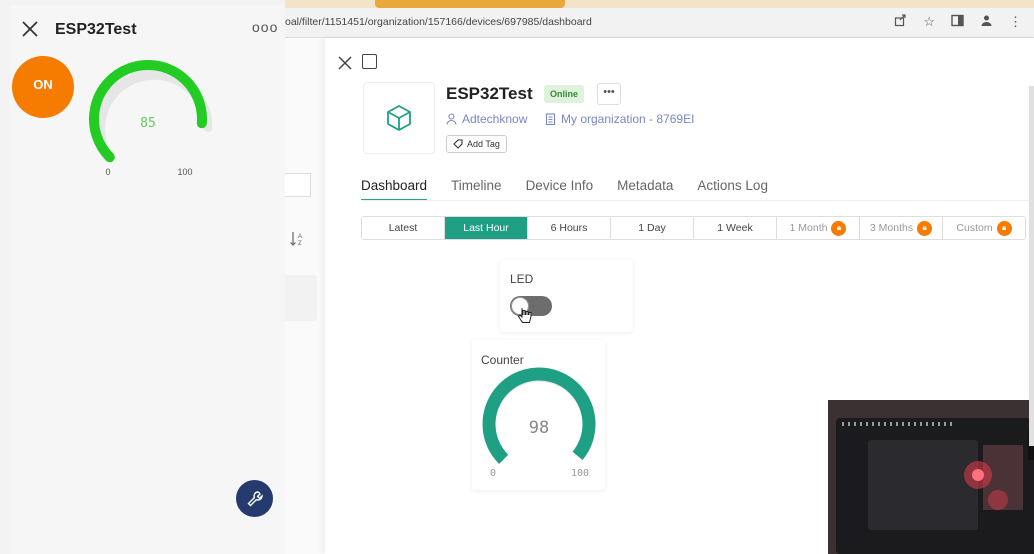 The height and width of the screenshot is (554, 1034). I want to click on range-3-months: 3 Months 🔒︎, so click(901, 228).